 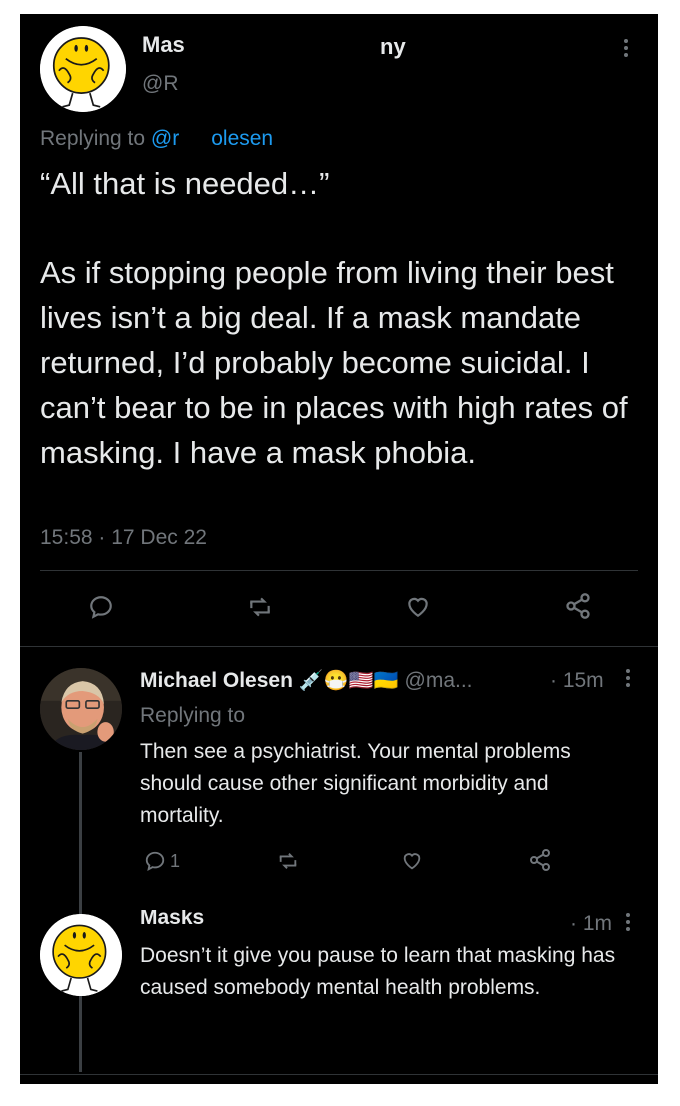 I want to click on reply1-retweet-button, so click(x=288, y=861).